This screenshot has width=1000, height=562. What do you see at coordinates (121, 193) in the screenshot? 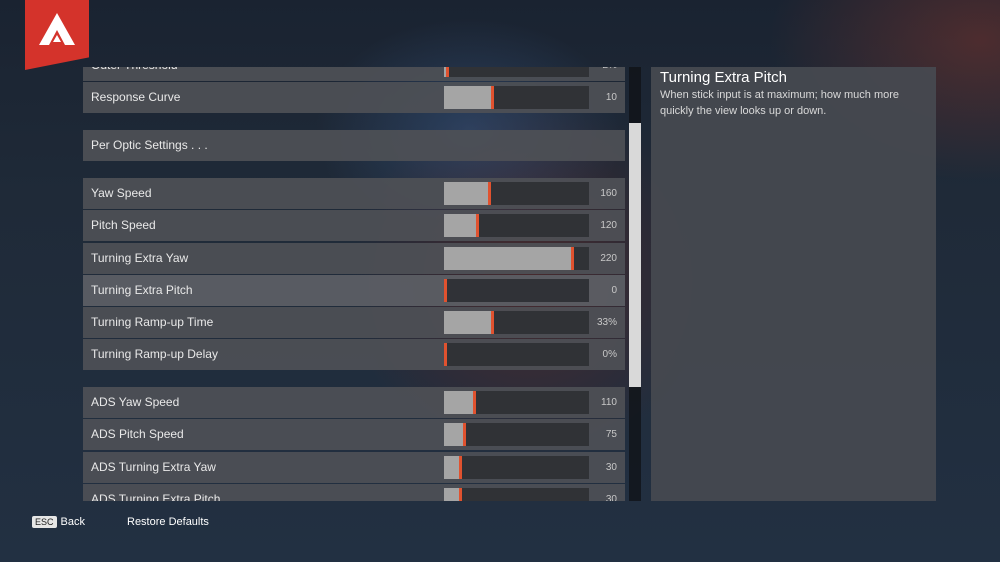
I see `setting-label: Yaw Speed` at bounding box center [121, 193].